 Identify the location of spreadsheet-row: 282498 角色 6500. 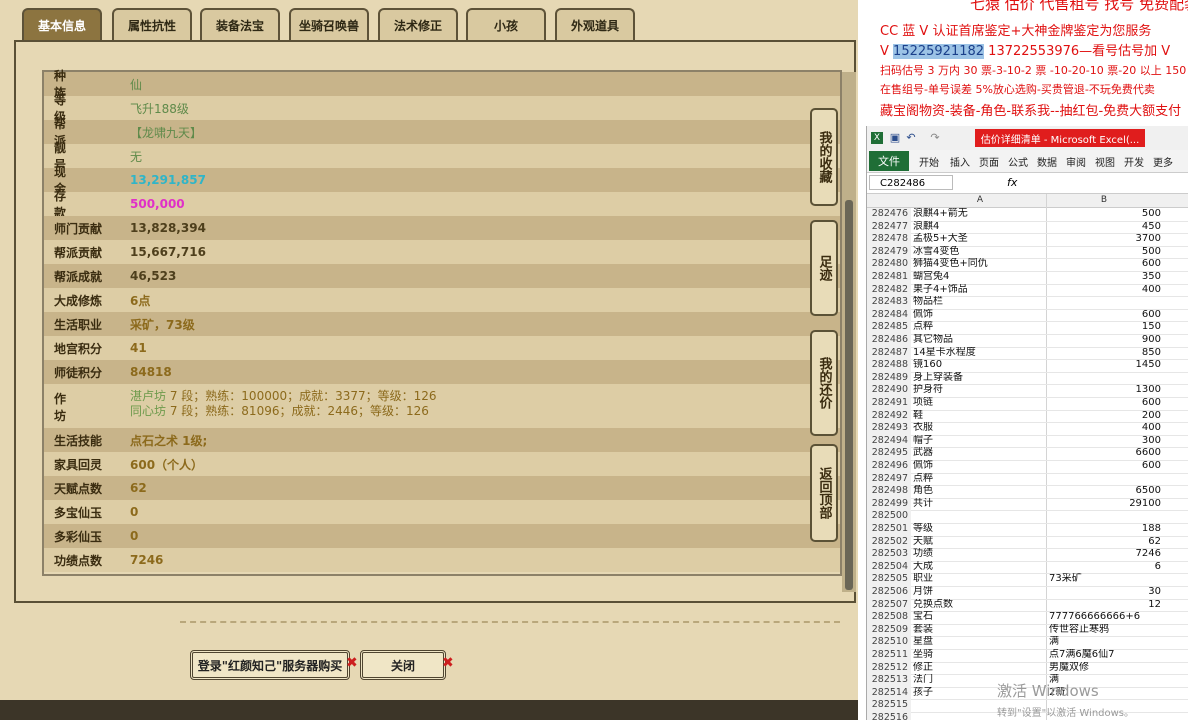
(1027, 492).